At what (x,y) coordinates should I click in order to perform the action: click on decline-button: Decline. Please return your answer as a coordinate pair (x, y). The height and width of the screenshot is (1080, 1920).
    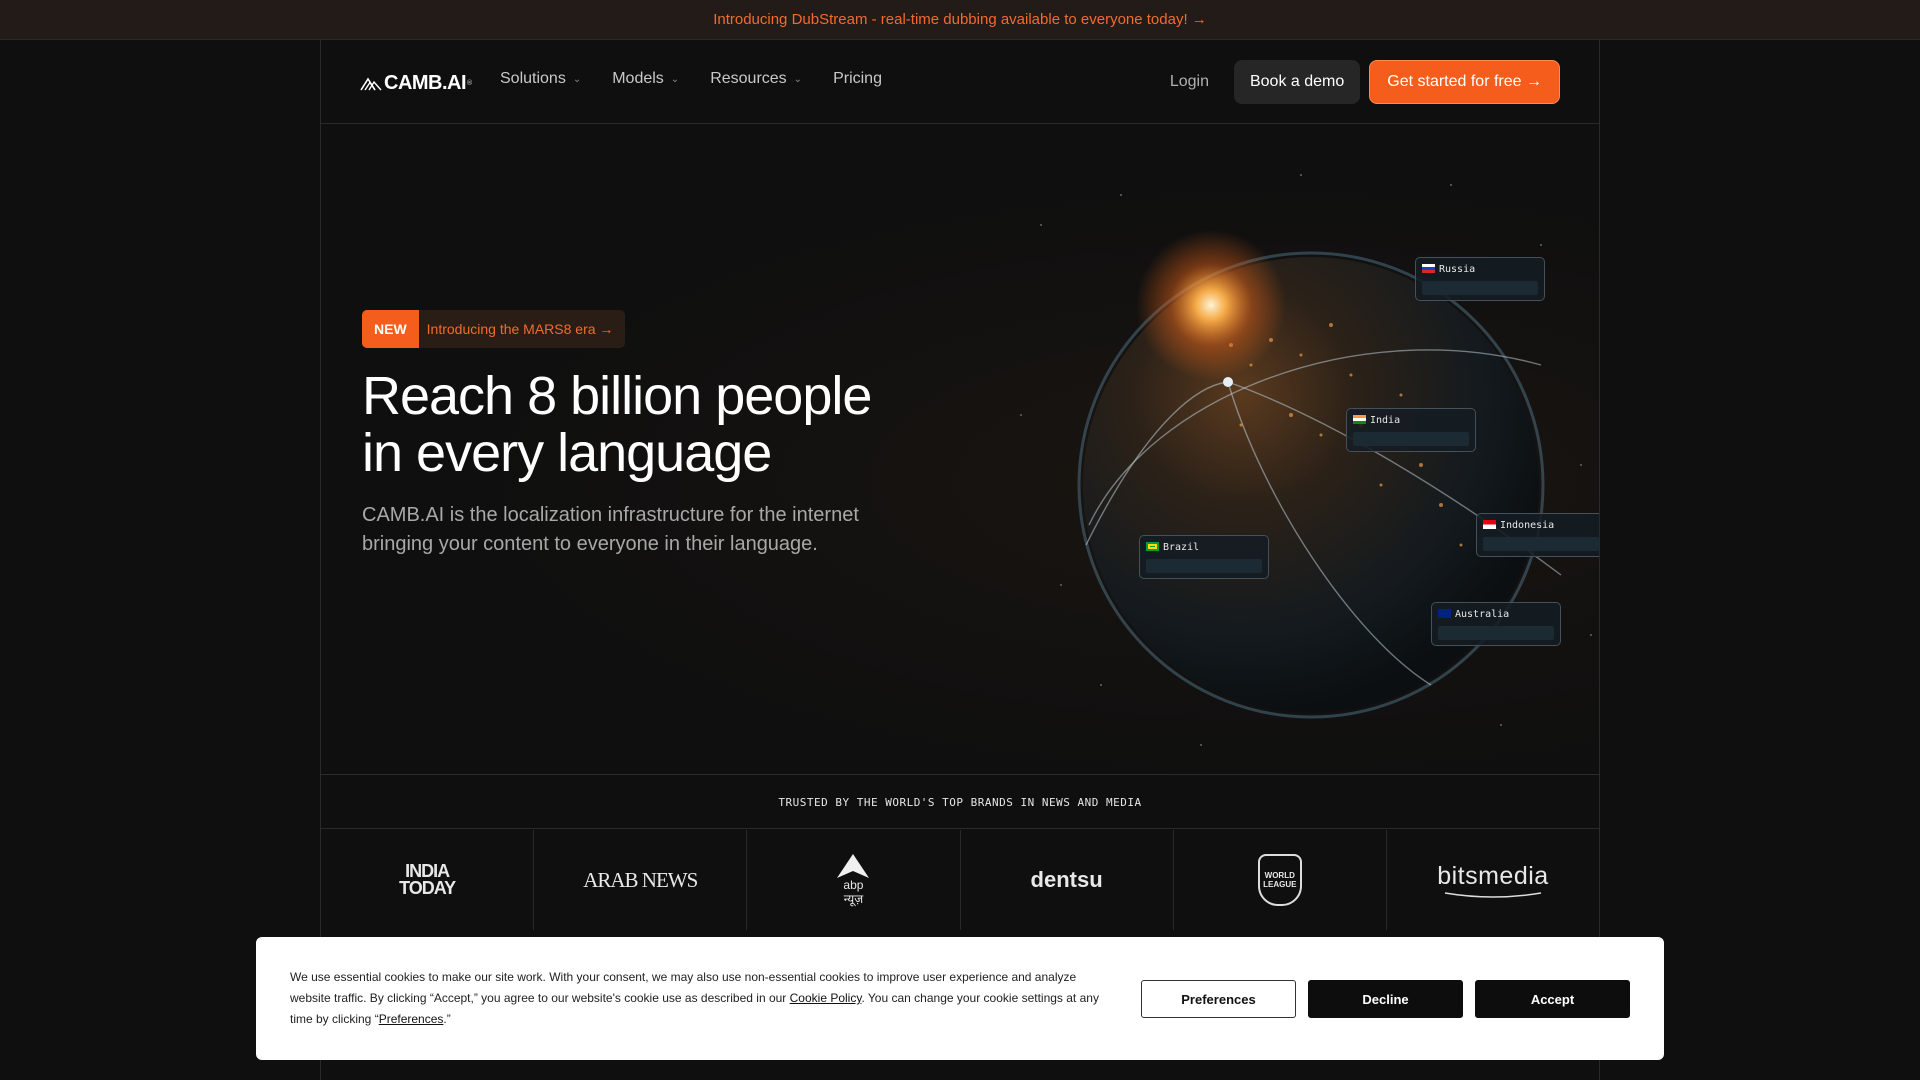
    Looking at the image, I should click on (1385, 999).